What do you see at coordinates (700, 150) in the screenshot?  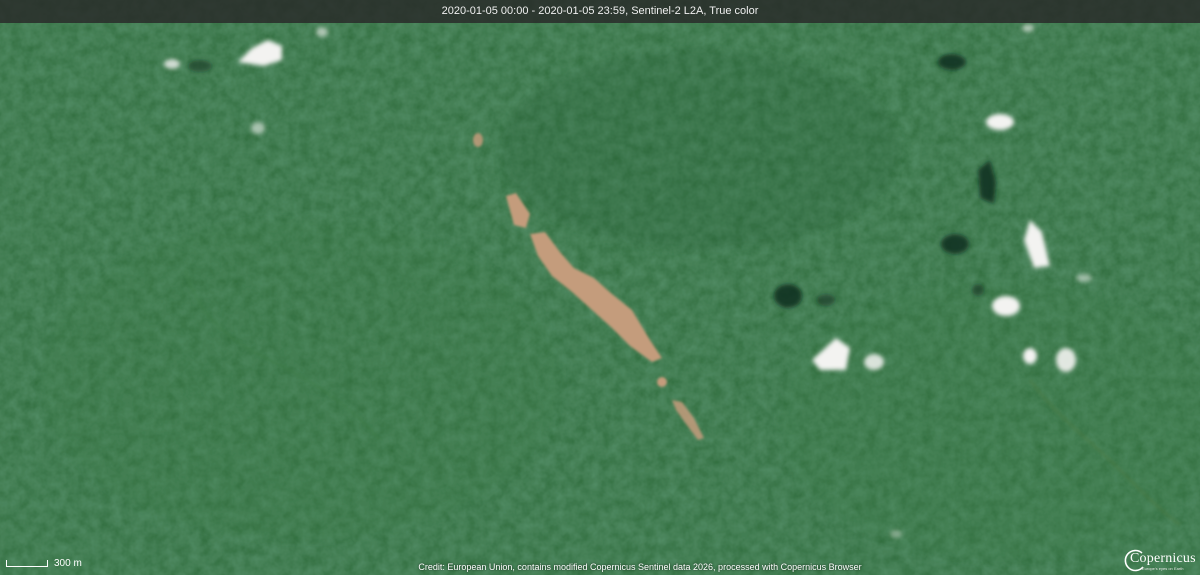 I see `forest-dark-patch` at bounding box center [700, 150].